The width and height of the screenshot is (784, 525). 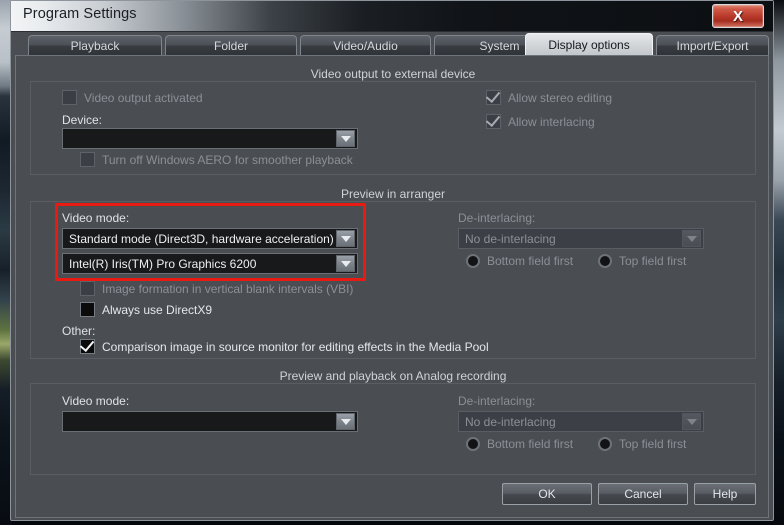 I want to click on section-header-external-device: Video output to external device, so click(x=393, y=74).